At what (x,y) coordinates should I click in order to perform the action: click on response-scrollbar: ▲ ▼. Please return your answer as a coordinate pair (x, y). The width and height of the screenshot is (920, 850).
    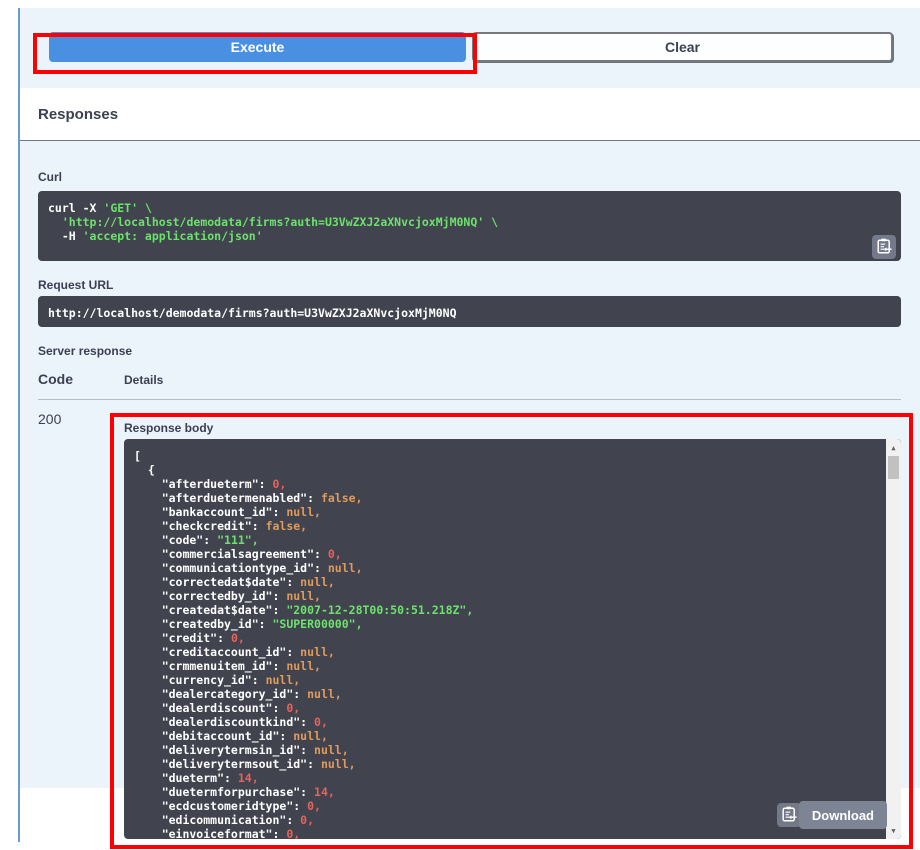
    Looking at the image, I should click on (893, 639).